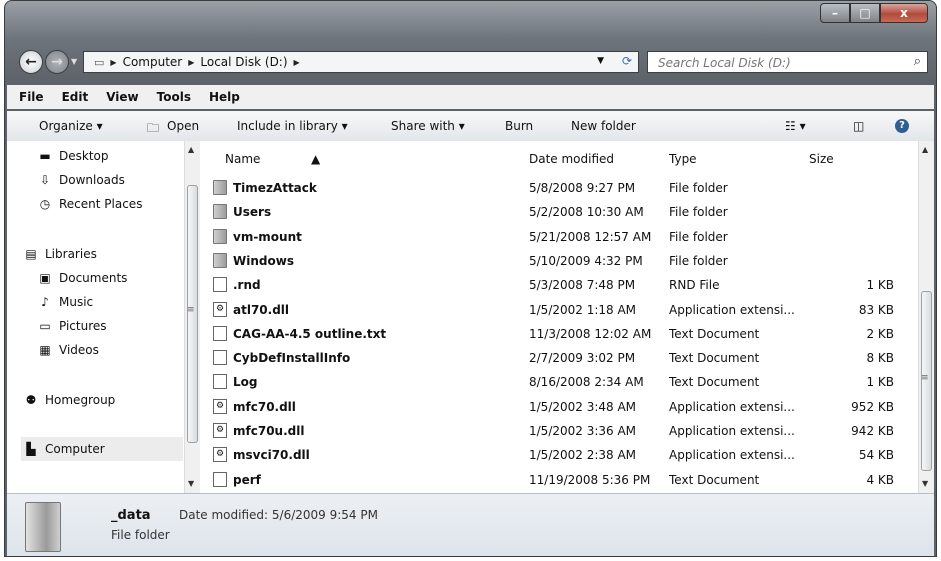 Image resolution: width=941 pixels, height=561 pixels. I want to click on caption-buttons: – □ x, so click(874, 13).